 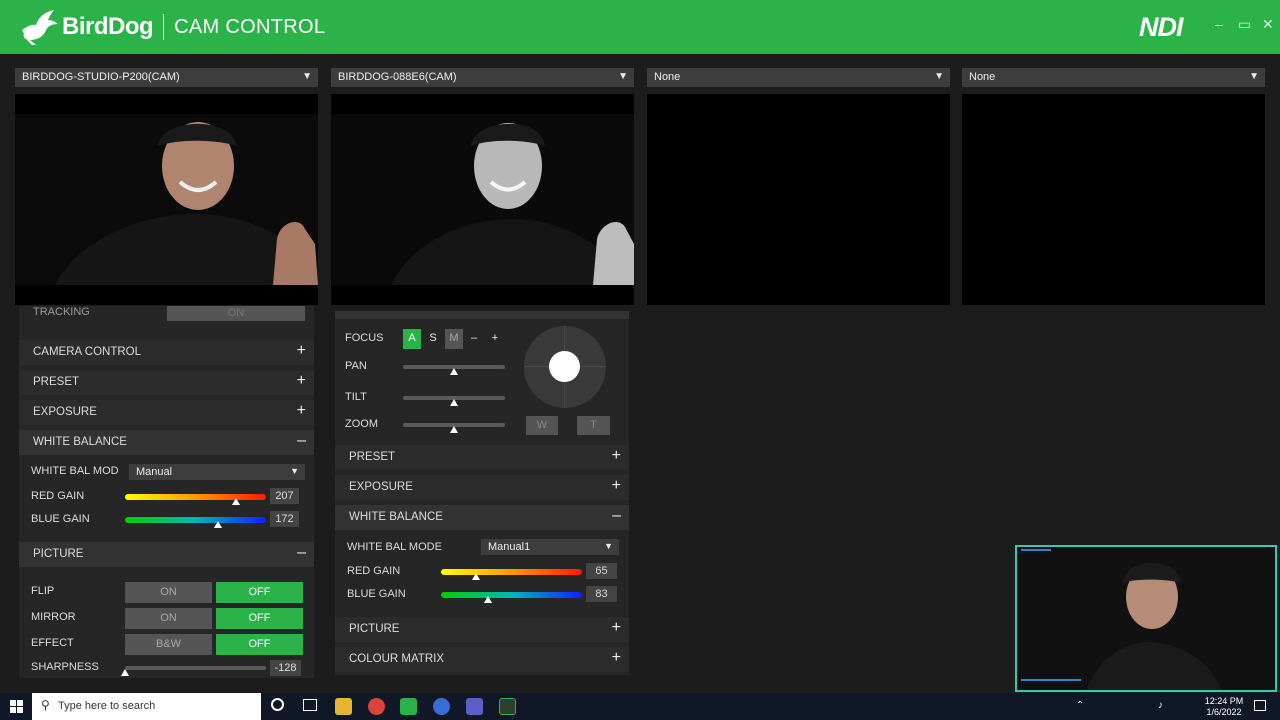 What do you see at coordinates (454, 371) in the screenshot?
I see `pan-slider-thumb` at bounding box center [454, 371].